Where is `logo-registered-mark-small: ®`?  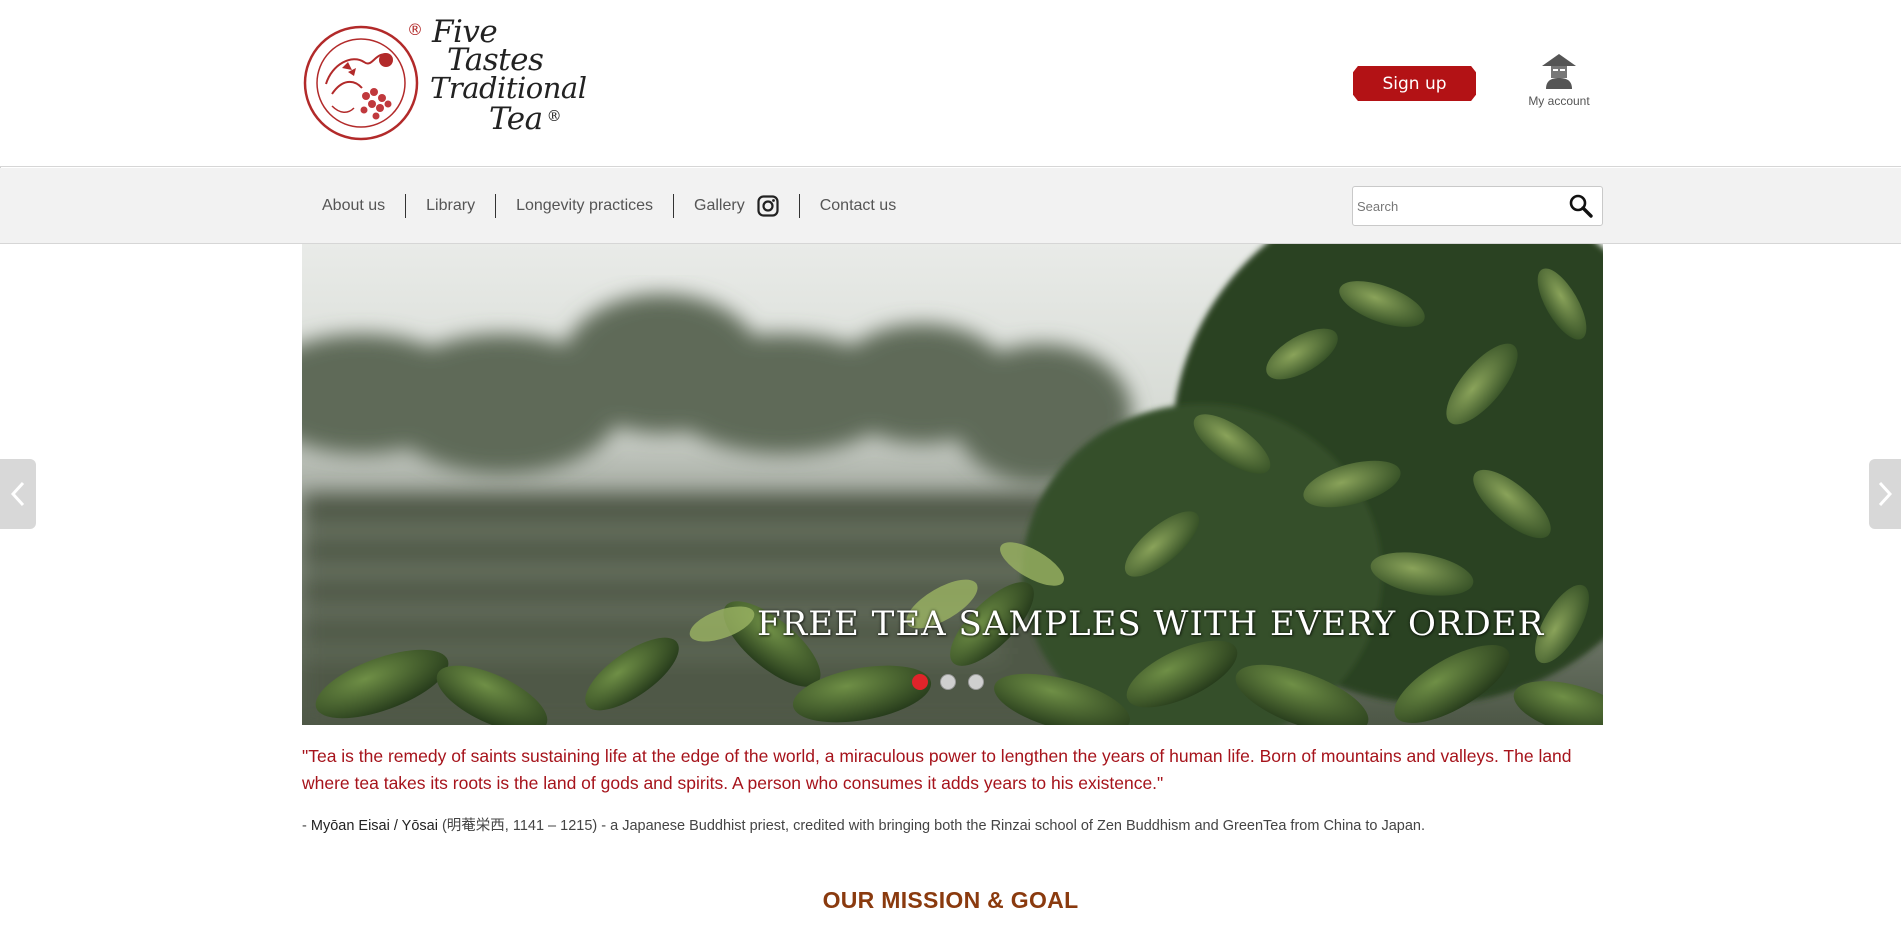
logo-registered-mark-small: ® is located at coordinates (554, 116).